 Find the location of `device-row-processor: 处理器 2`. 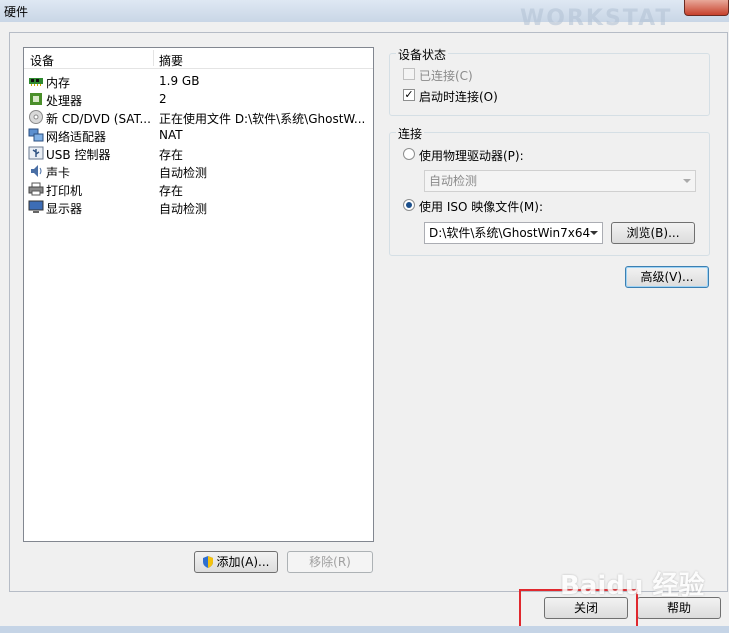

device-row-processor: 处理器 2 is located at coordinates (198, 99).